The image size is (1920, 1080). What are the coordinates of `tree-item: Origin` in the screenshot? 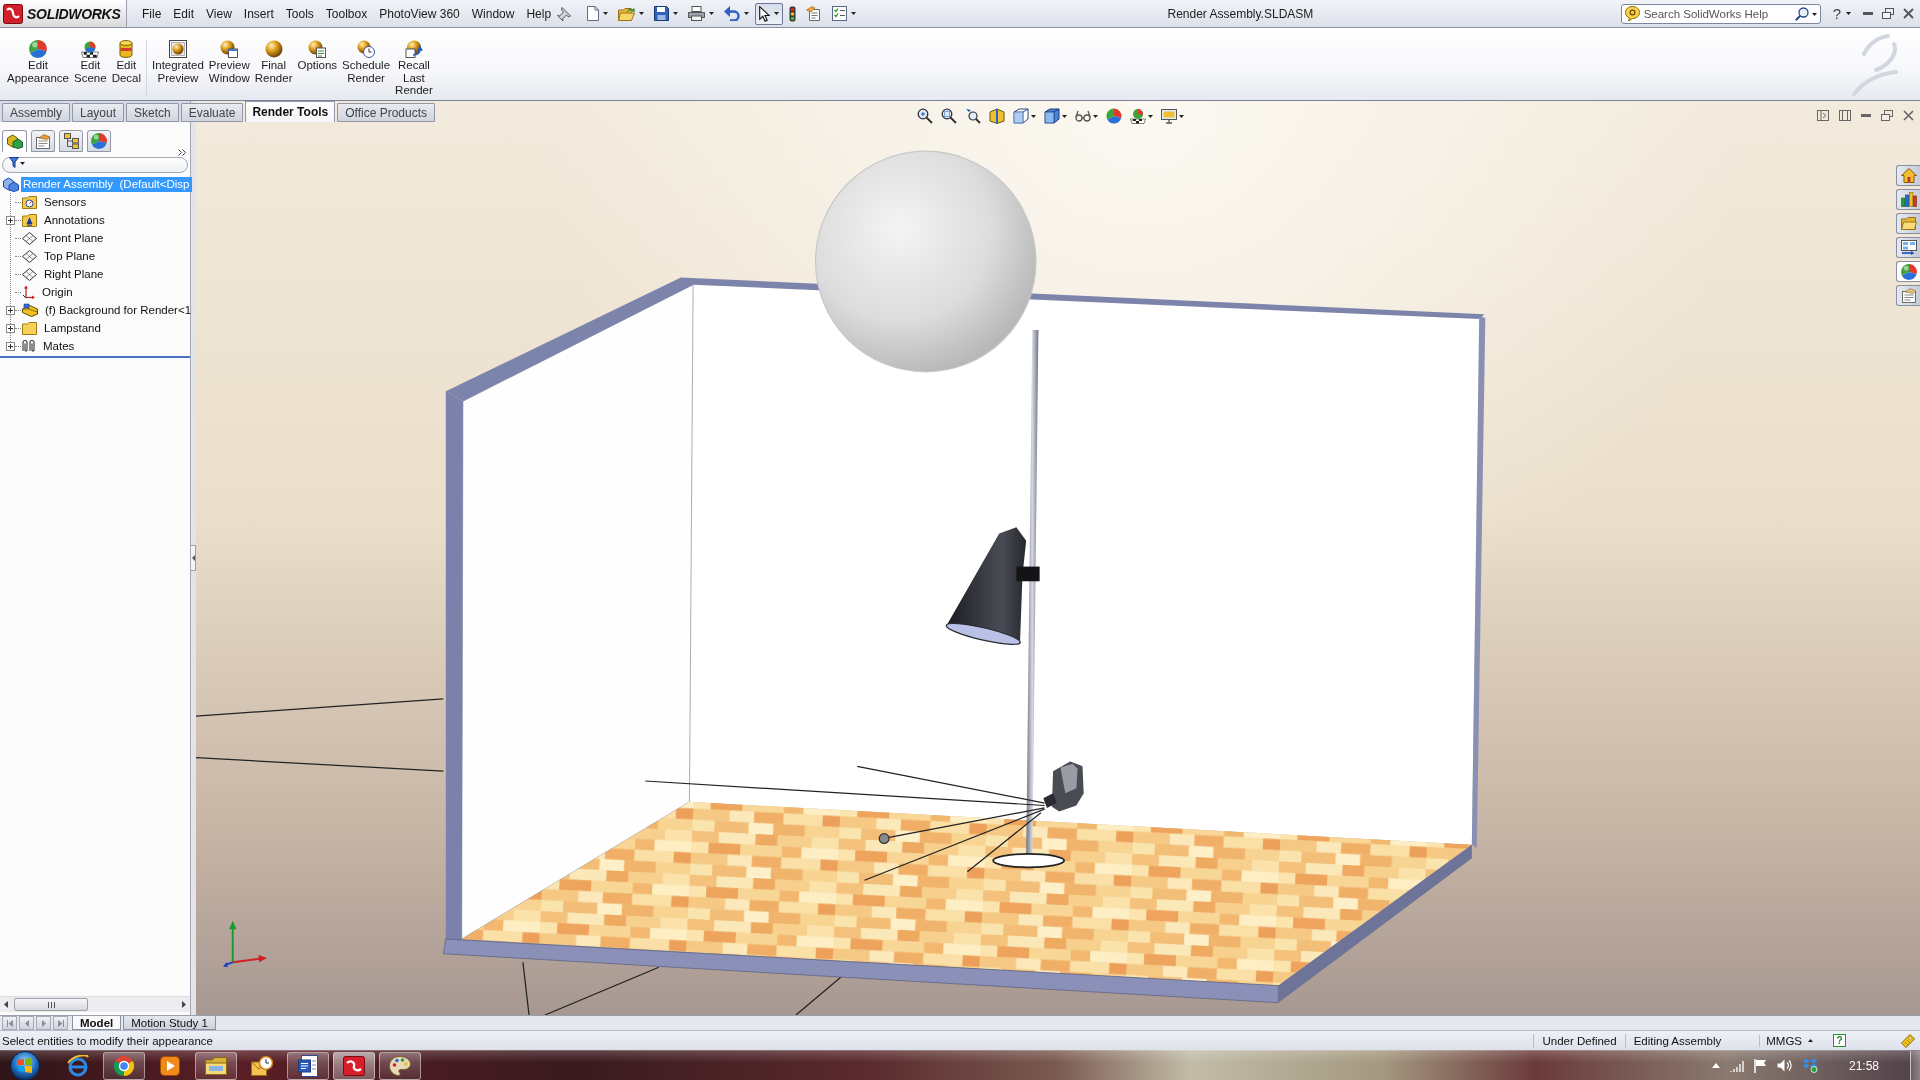 It's located at (57, 292).